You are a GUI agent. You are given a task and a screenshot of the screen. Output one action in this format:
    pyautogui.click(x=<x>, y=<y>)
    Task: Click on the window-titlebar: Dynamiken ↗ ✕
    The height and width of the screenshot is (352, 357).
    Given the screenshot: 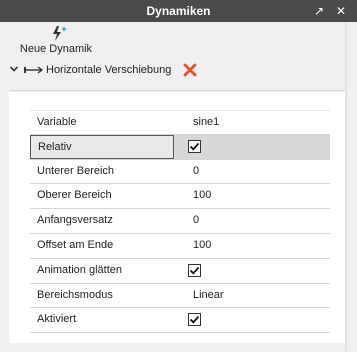 What is the action you would take?
    pyautogui.click(x=178, y=11)
    